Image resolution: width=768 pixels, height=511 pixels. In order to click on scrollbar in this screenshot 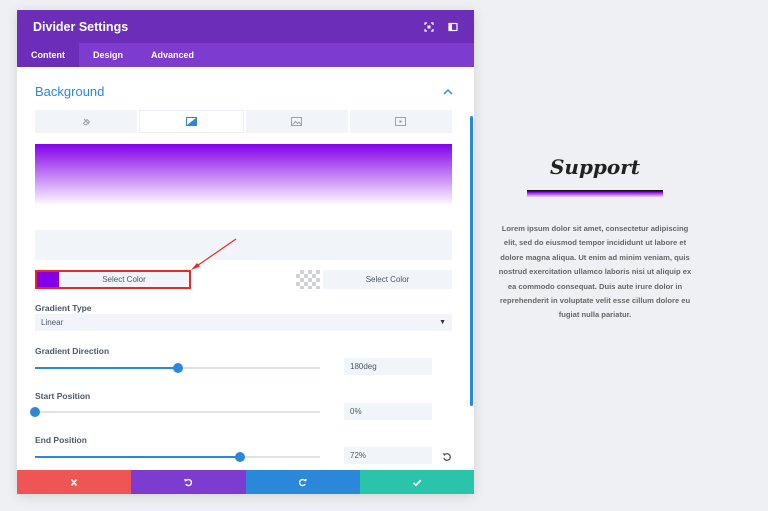, I will do `click(471, 261)`.